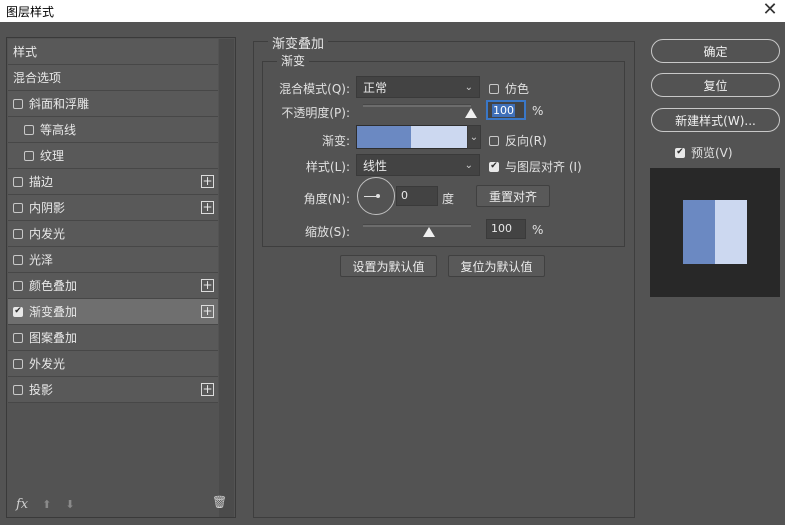  Describe the element at coordinates (513, 196) in the screenshot. I see `reset-align-button: 重置对齐` at that location.